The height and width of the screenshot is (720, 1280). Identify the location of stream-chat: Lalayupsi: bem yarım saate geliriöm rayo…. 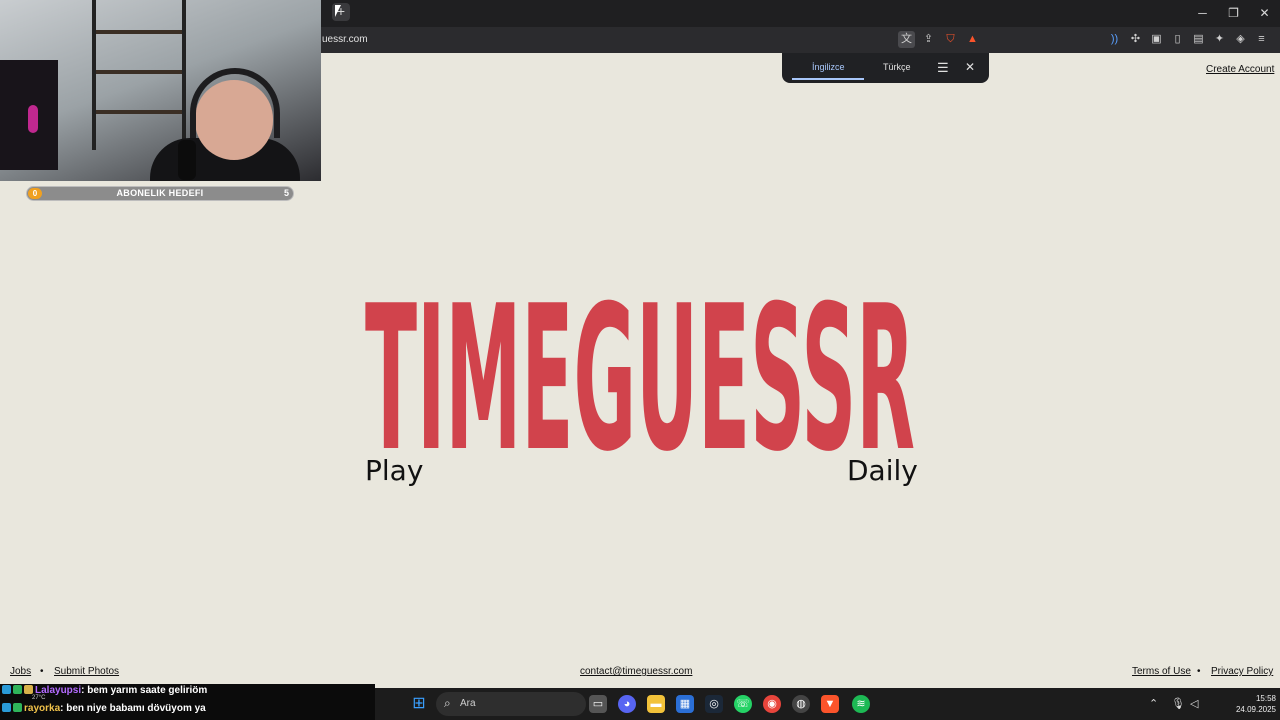
(187, 702).